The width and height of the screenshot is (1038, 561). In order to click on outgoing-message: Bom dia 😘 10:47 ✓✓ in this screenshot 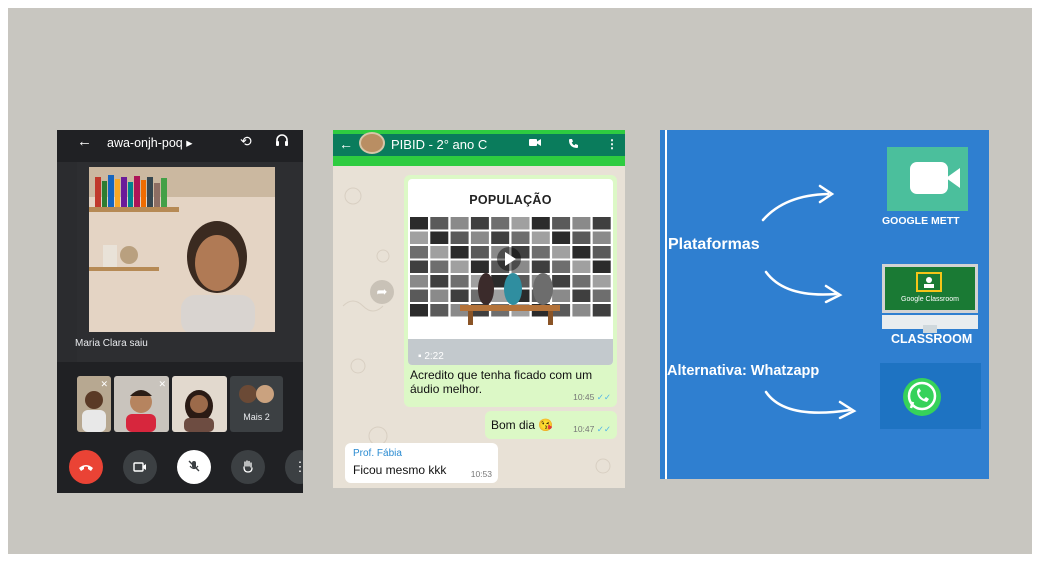, I will do `click(551, 425)`.